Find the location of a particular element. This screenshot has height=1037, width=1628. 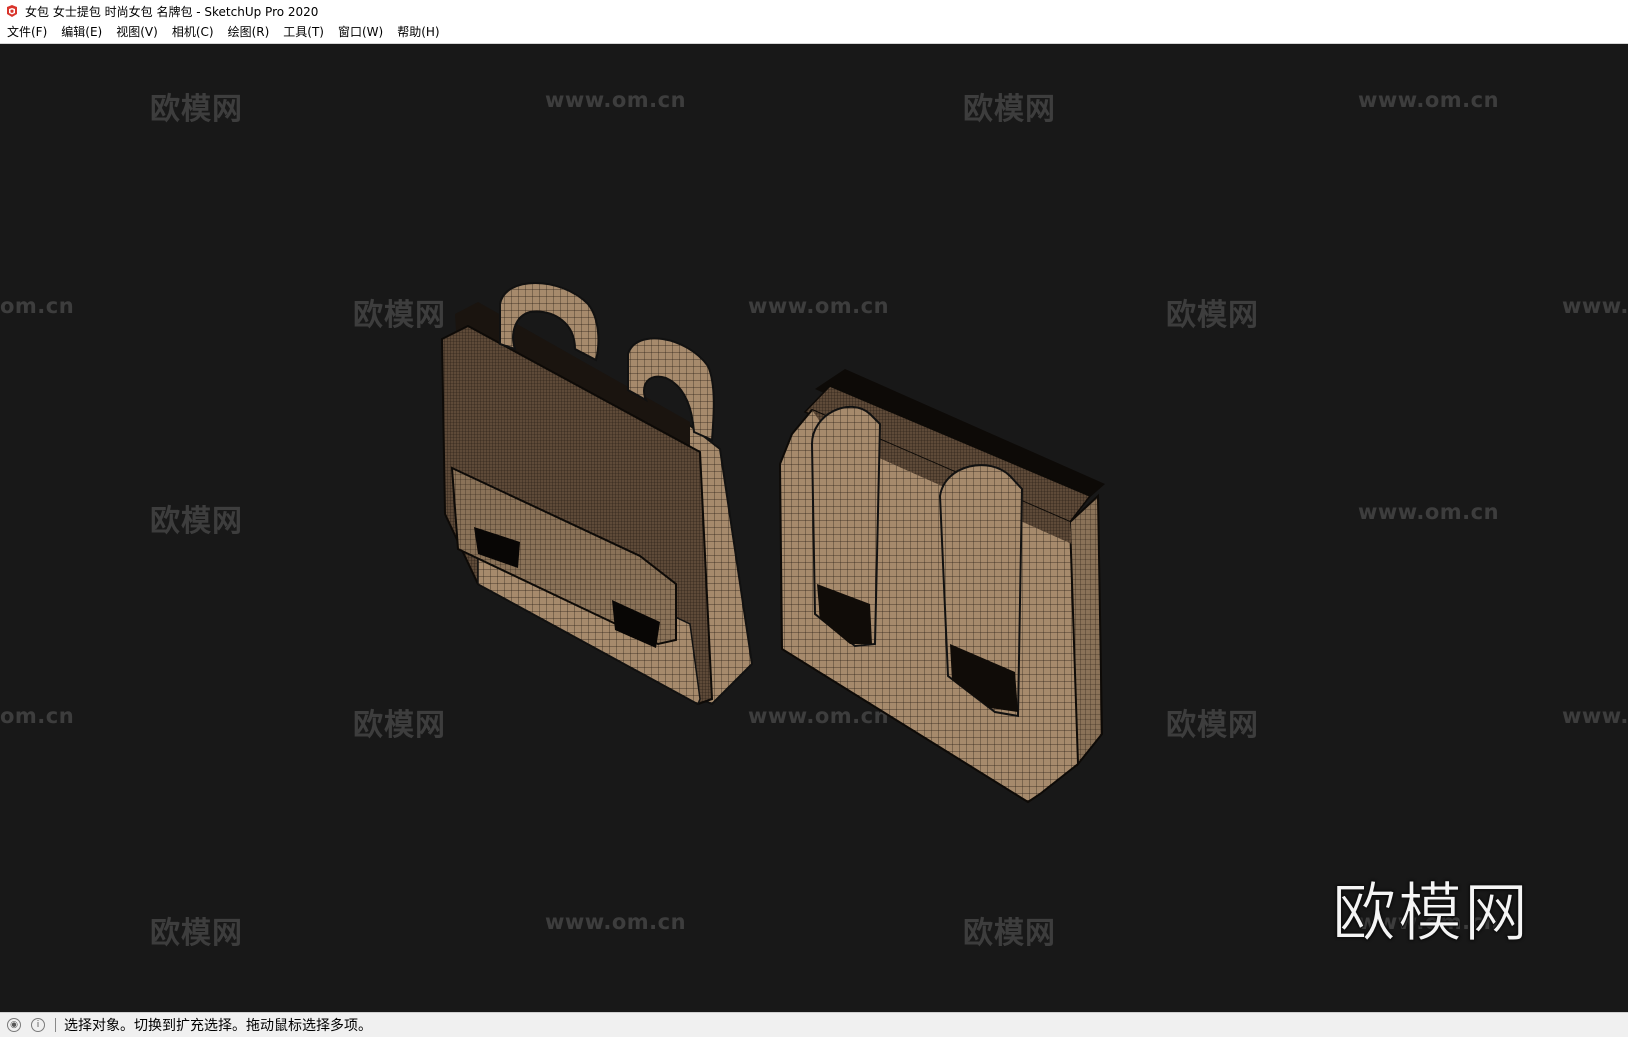

menu-draw: 绘图(R) is located at coordinates (249, 32).